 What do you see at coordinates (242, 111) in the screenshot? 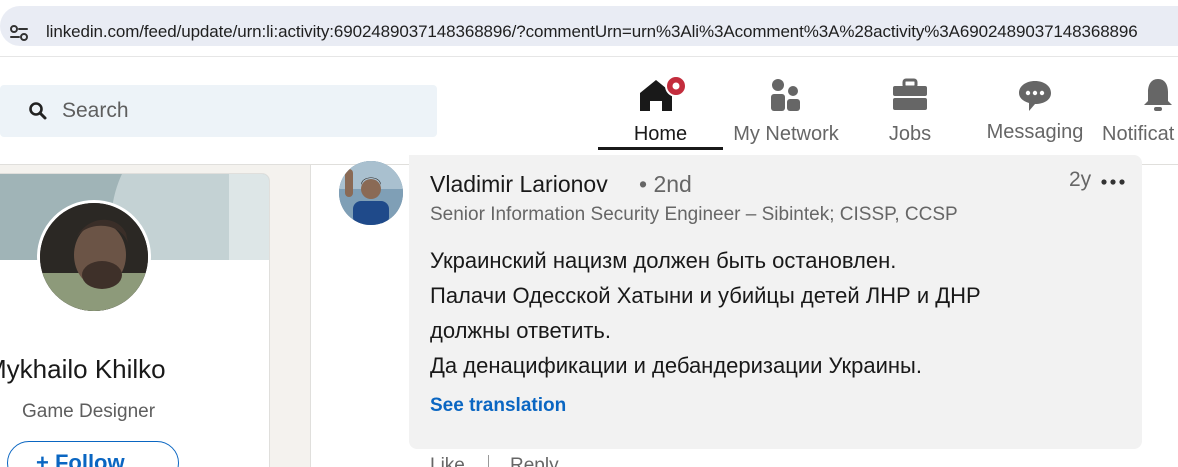
I see `search-input` at bounding box center [242, 111].